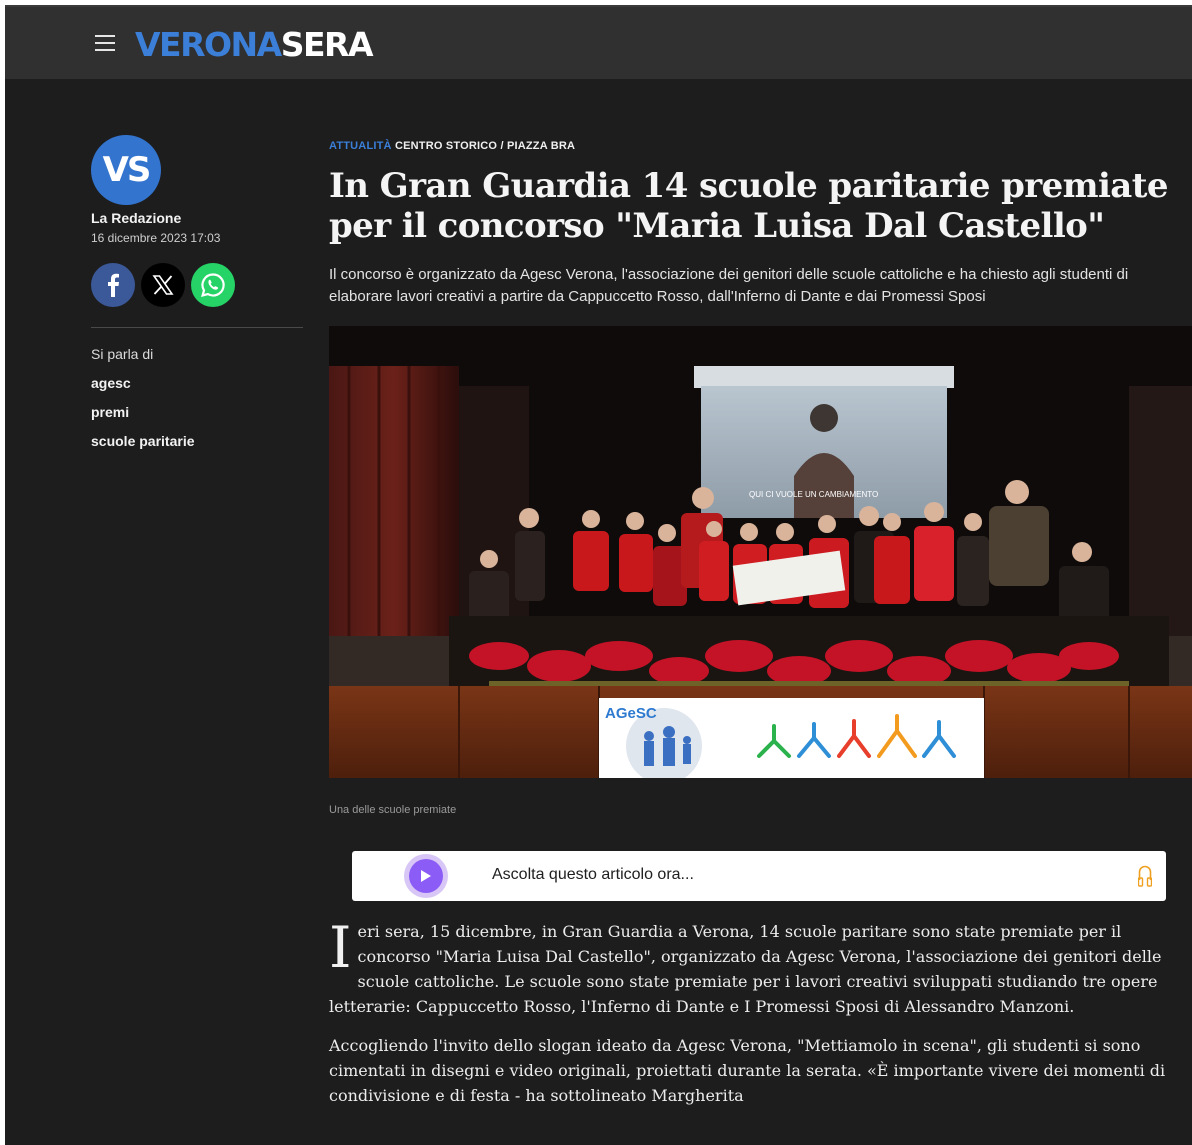 The image size is (1192, 1145). I want to click on photo-caption: Una delle scuole premiate, so click(393, 810).